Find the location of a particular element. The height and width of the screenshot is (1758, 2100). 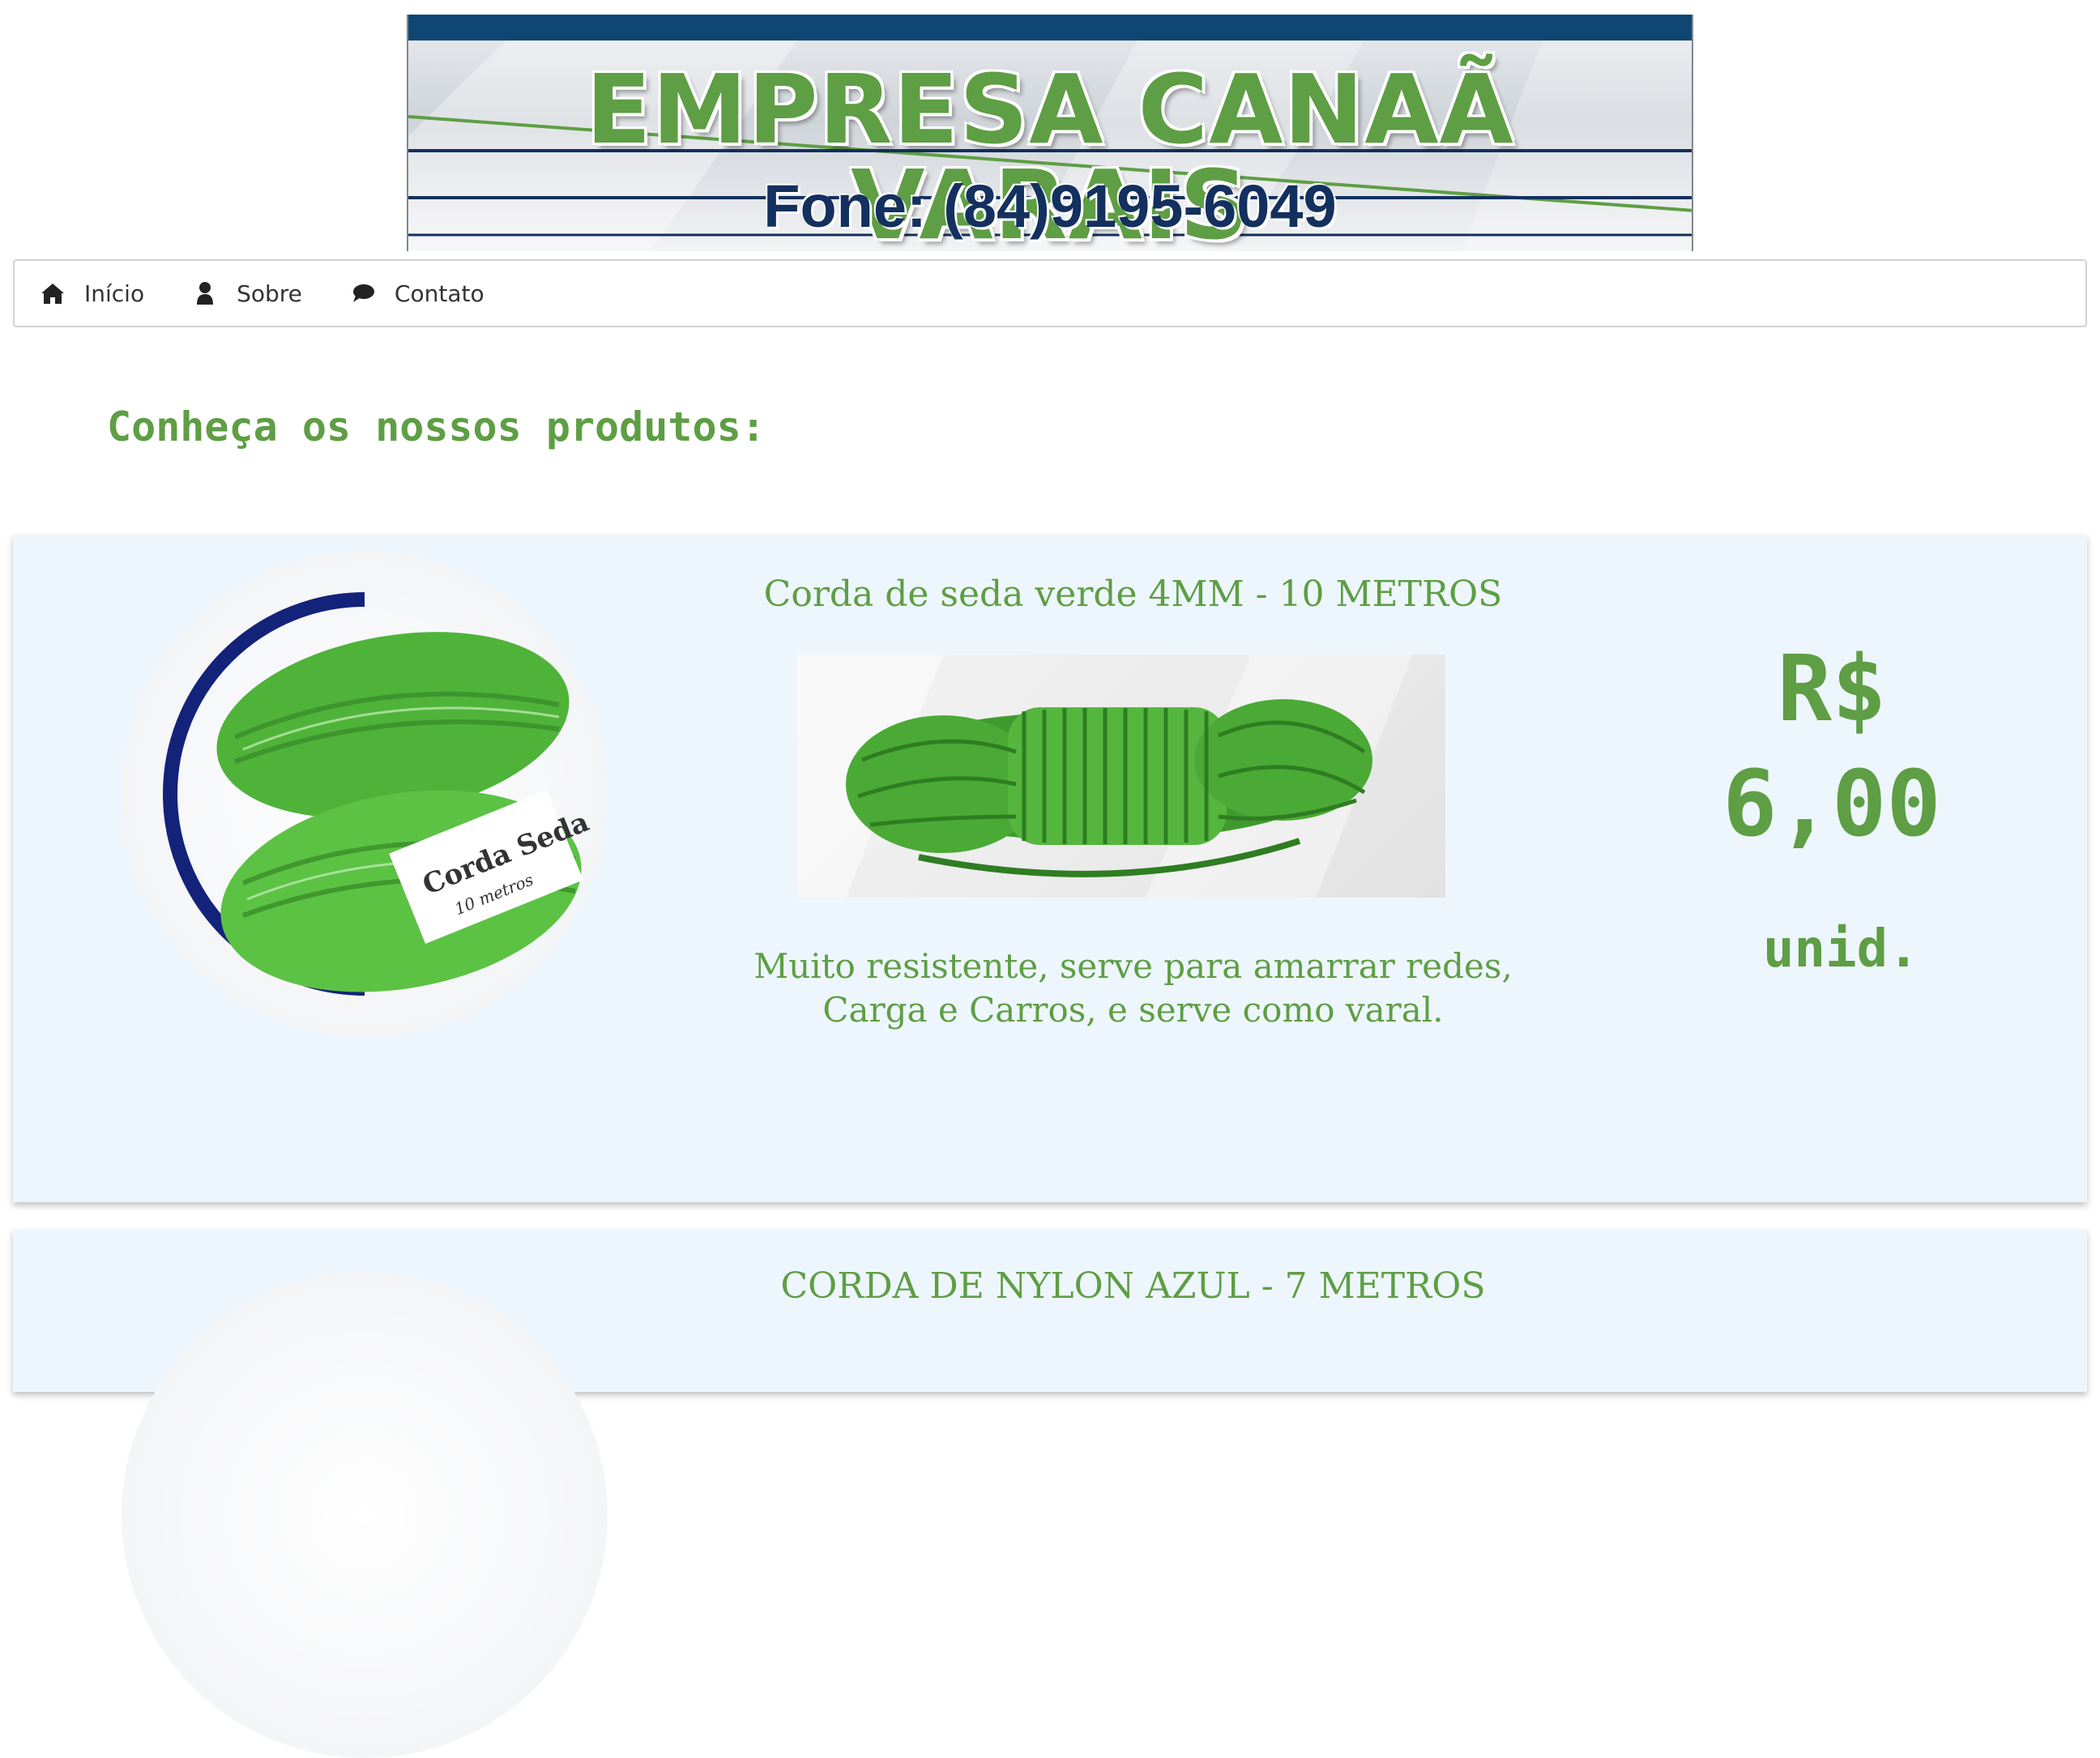

nav-item-sobre: Sobre is located at coordinates (246, 293).